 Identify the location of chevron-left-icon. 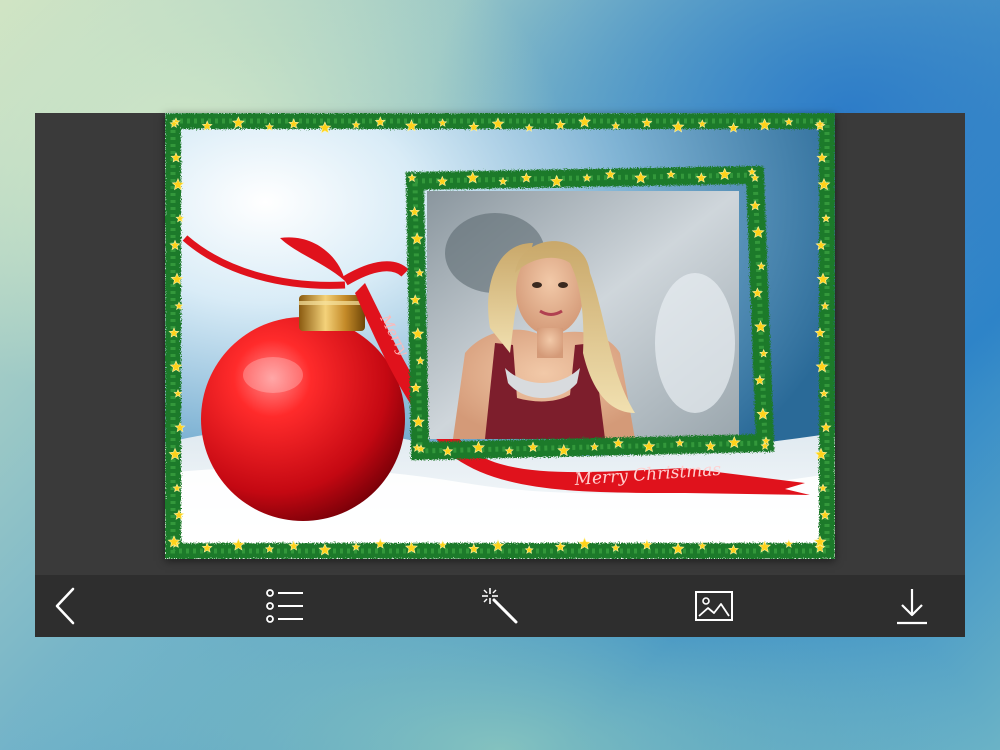
(65, 606).